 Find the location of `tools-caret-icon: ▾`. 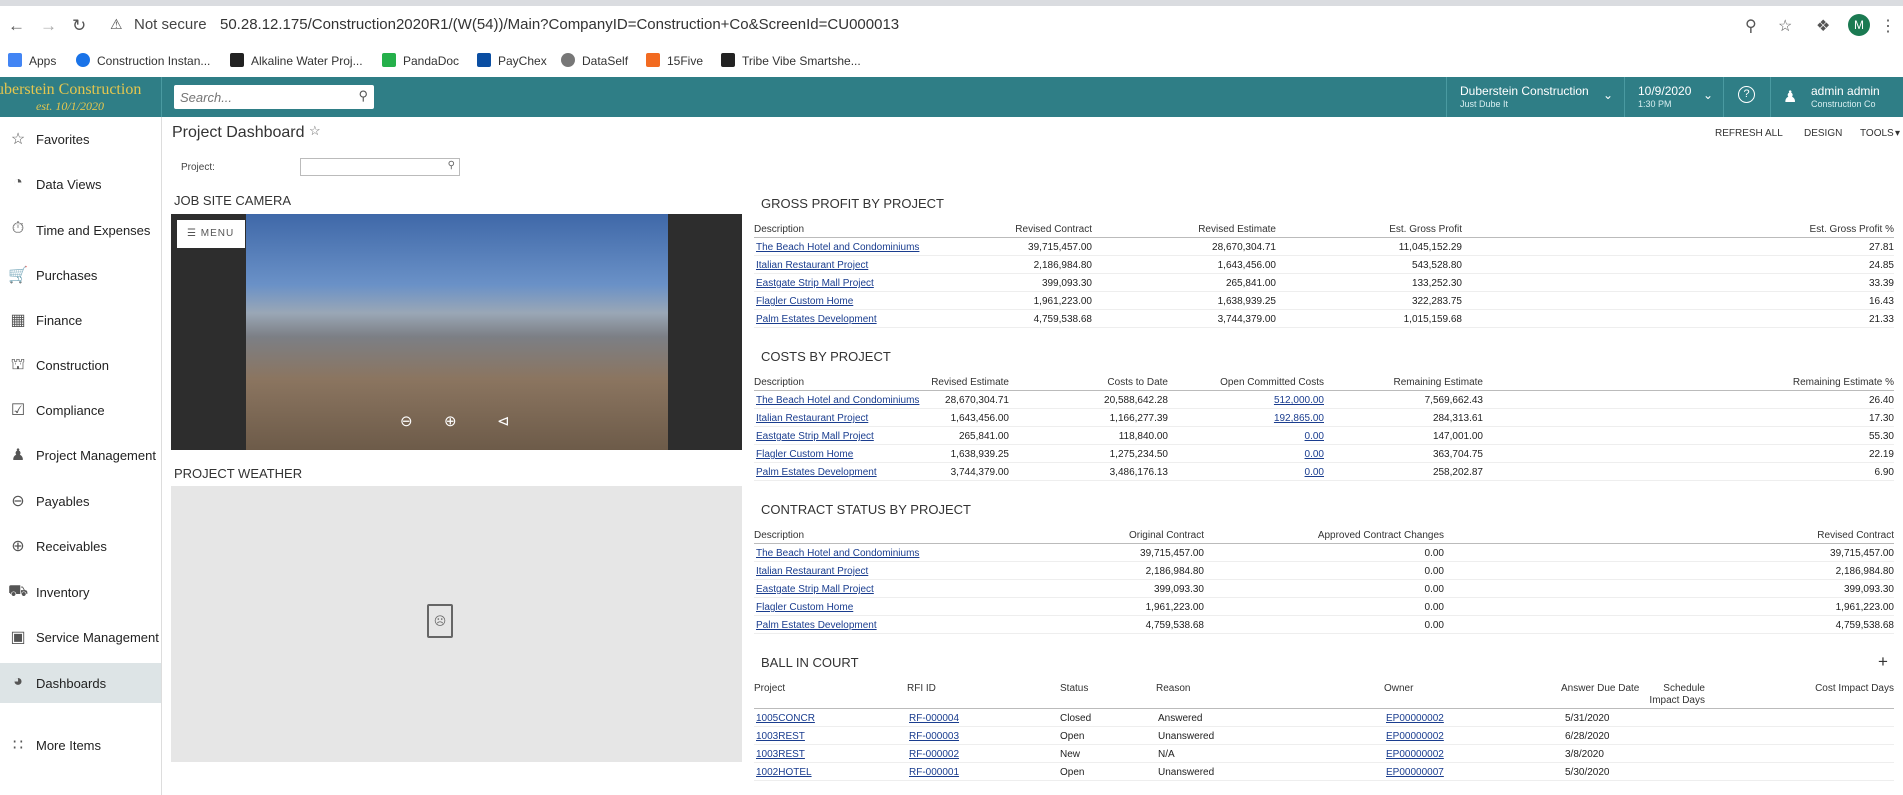

tools-caret-icon: ▾ is located at coordinates (1897, 133).